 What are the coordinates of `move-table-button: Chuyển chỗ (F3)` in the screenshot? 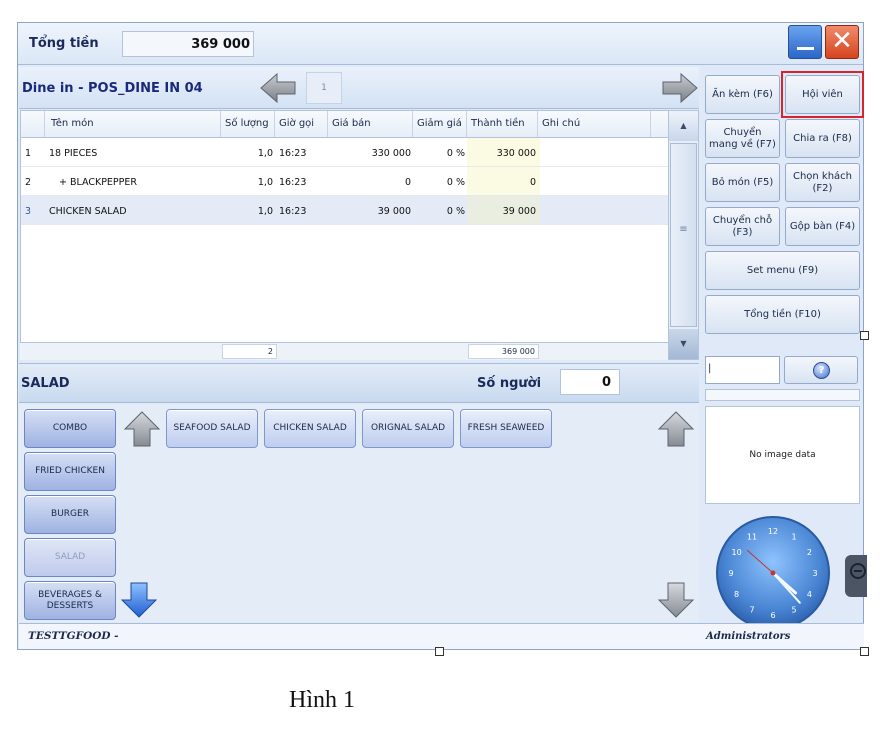 It's located at (742, 226).